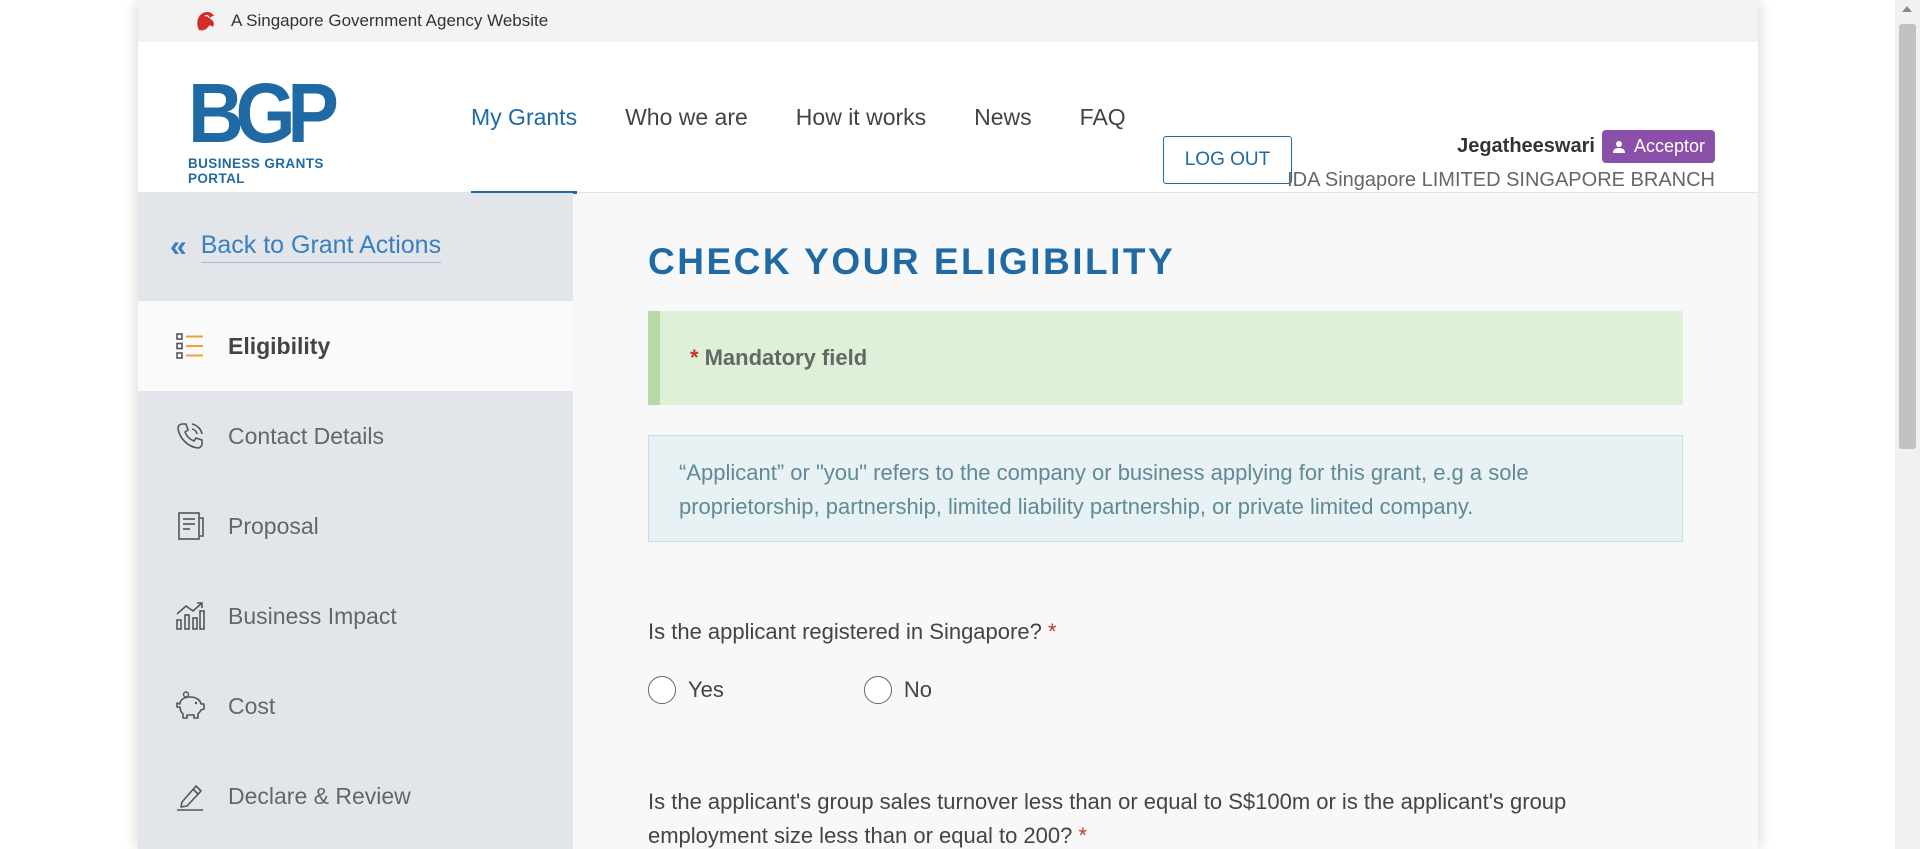 The height and width of the screenshot is (849, 1920). I want to click on role-label: Acceptor, so click(1669, 146).